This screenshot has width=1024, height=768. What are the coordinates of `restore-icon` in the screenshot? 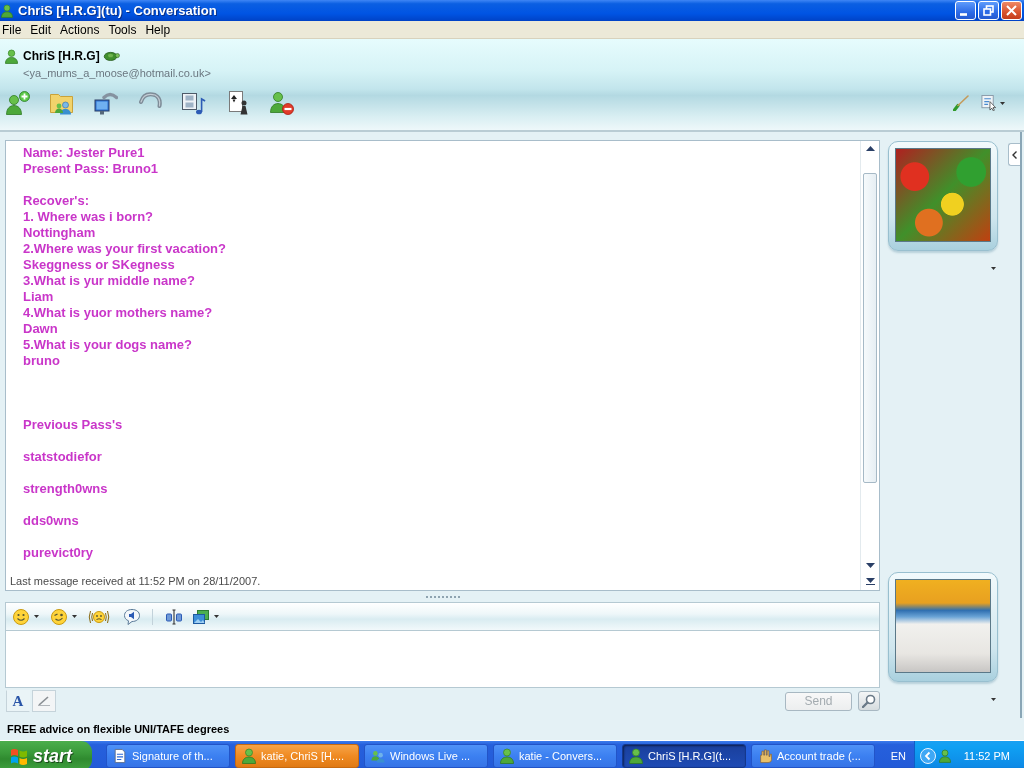 It's located at (988, 10).